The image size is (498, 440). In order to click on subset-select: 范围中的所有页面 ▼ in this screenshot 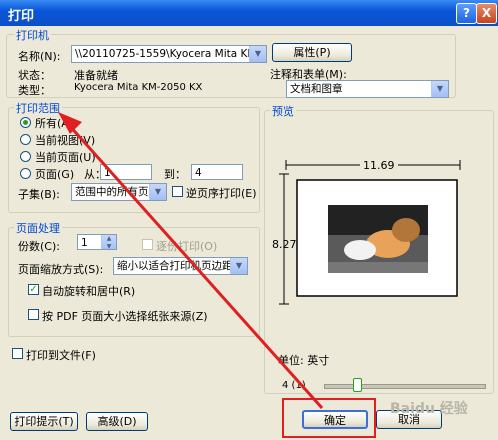, I will do `click(119, 192)`.